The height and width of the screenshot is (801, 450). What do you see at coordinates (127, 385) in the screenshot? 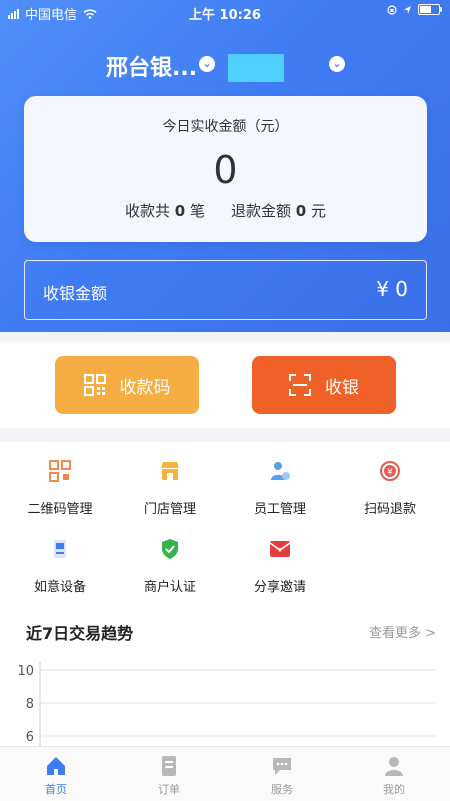
I see `qr-code-button: 收款码` at bounding box center [127, 385].